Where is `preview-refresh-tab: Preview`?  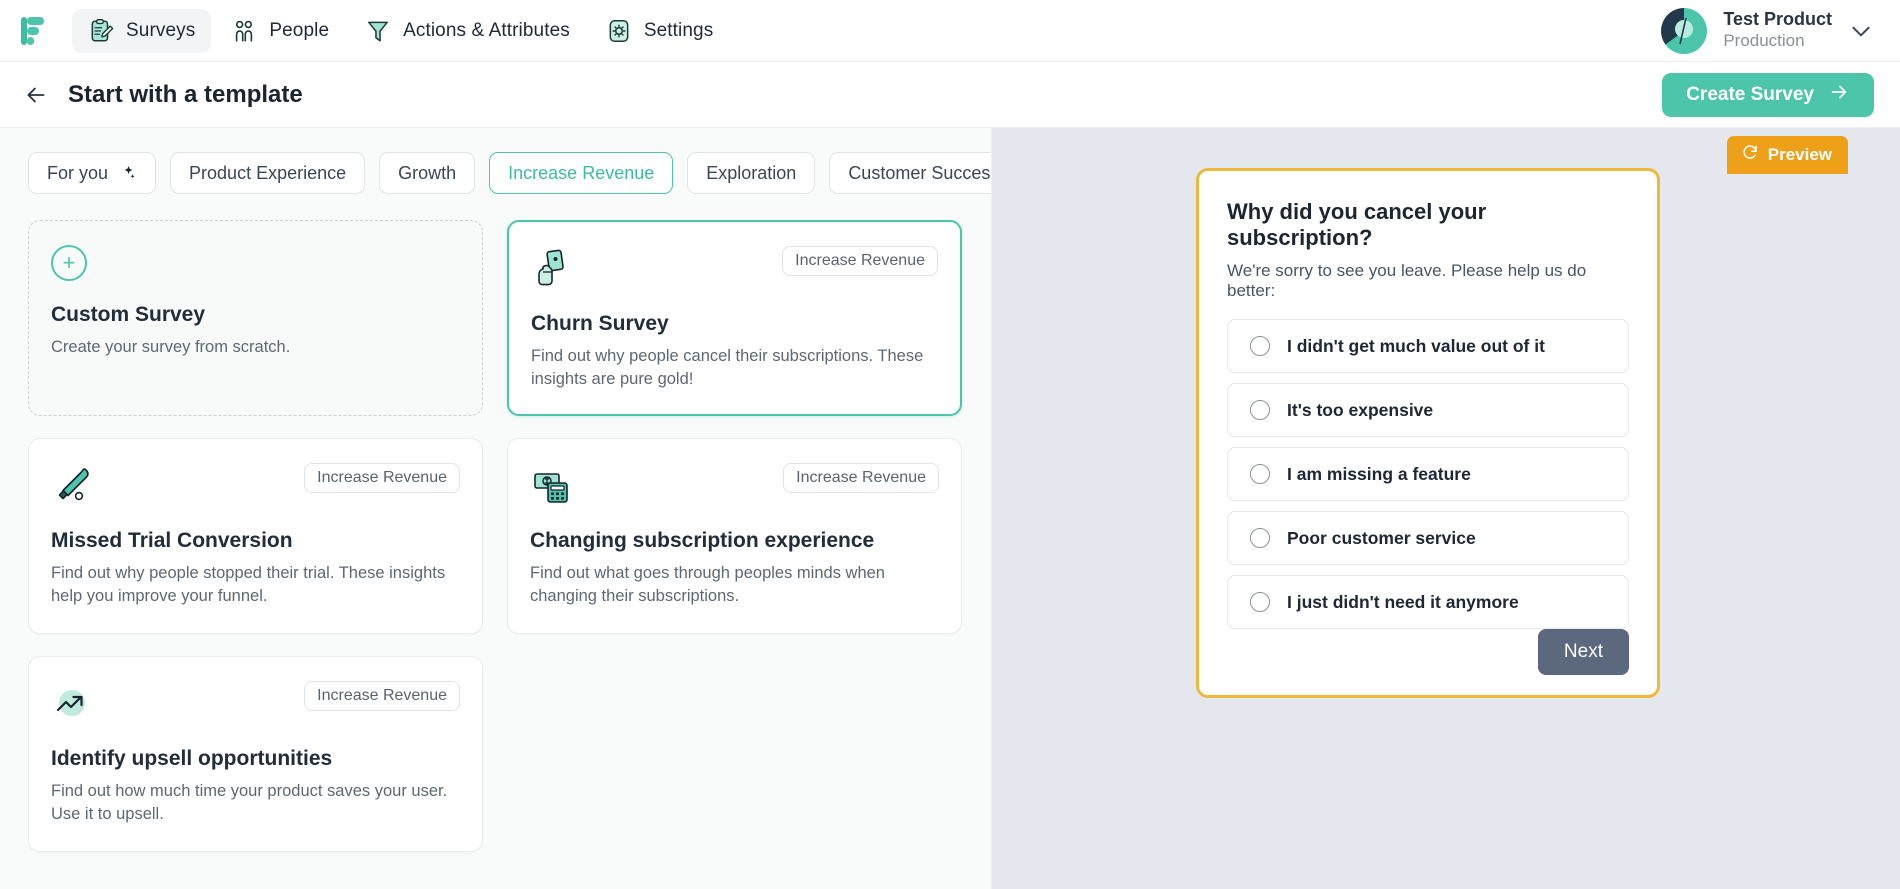
preview-refresh-tab: Preview is located at coordinates (1787, 155).